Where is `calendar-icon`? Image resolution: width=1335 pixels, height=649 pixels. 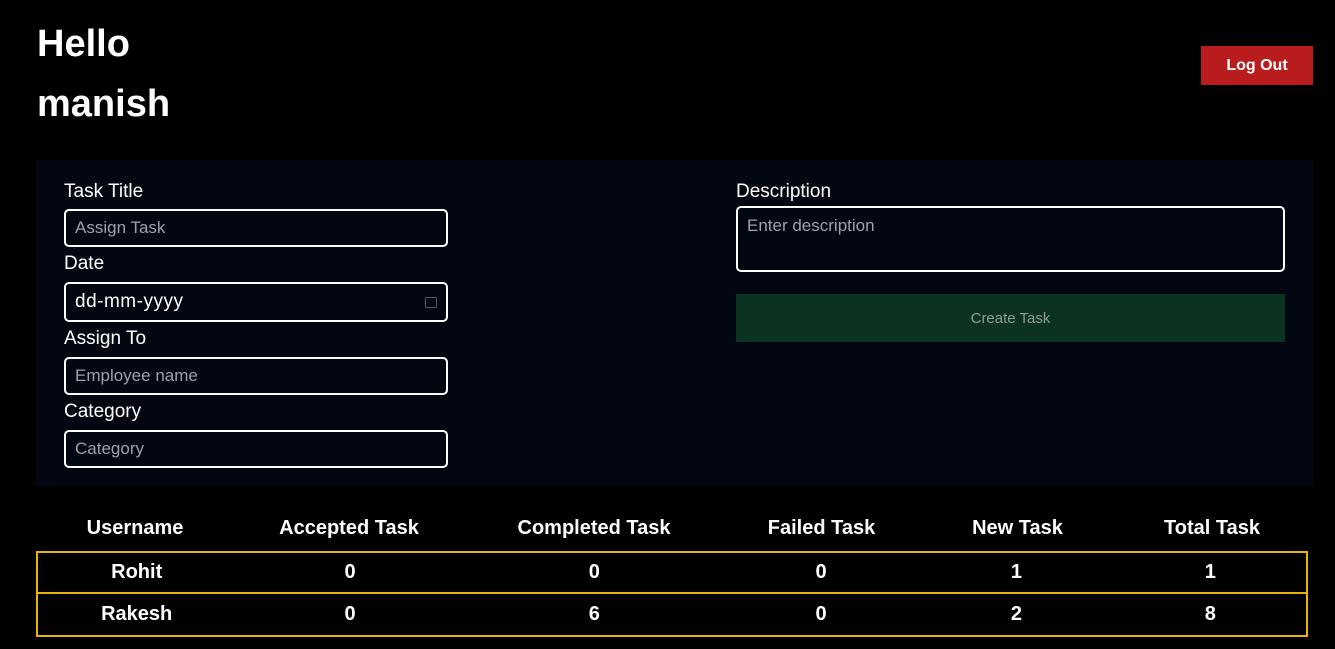 calendar-icon is located at coordinates (431, 302).